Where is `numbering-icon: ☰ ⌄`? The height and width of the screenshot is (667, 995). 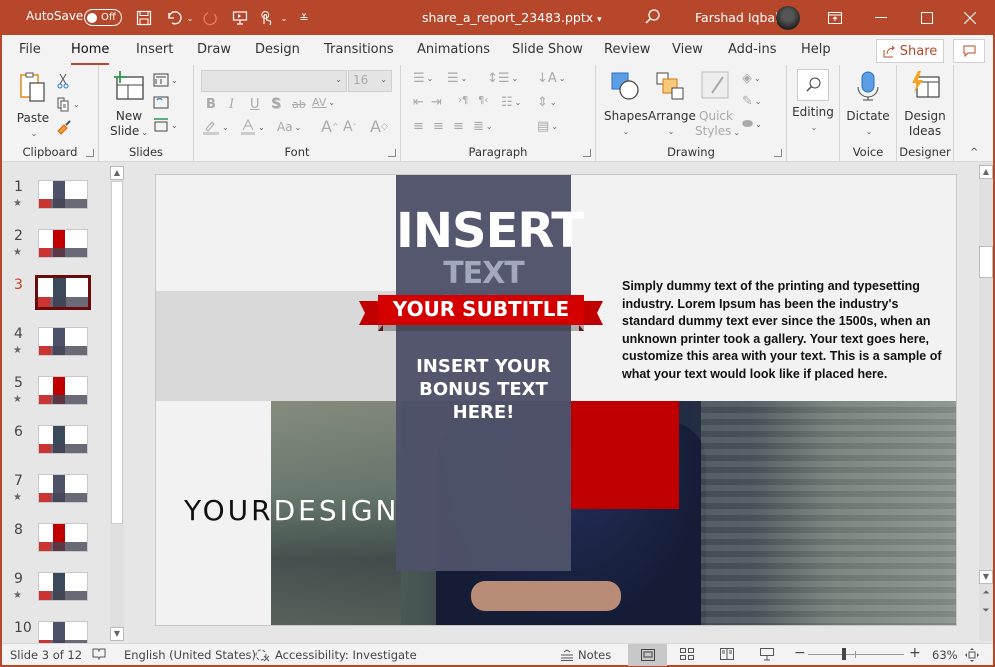
numbering-icon: ☰ ⌄ is located at coordinates (457, 78).